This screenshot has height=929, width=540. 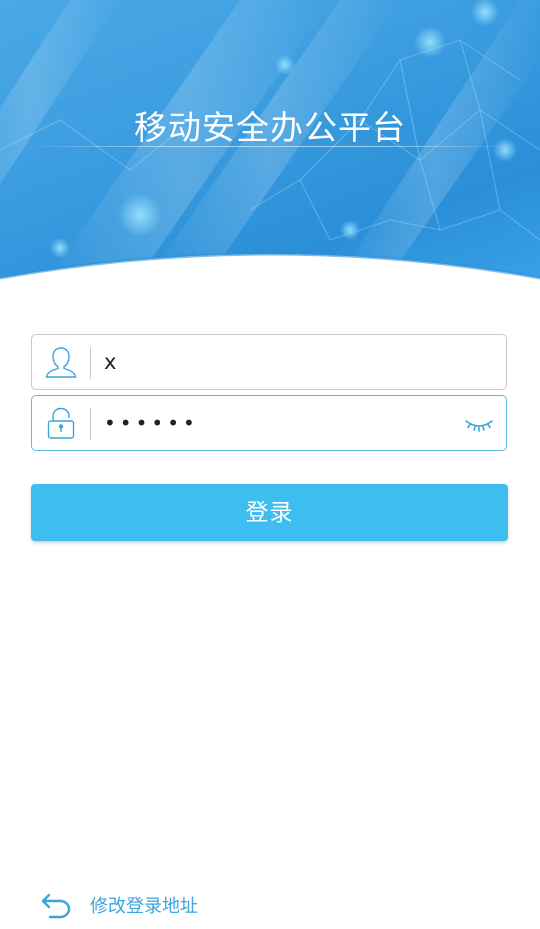 What do you see at coordinates (284, 362) in the screenshot?
I see `username-input` at bounding box center [284, 362].